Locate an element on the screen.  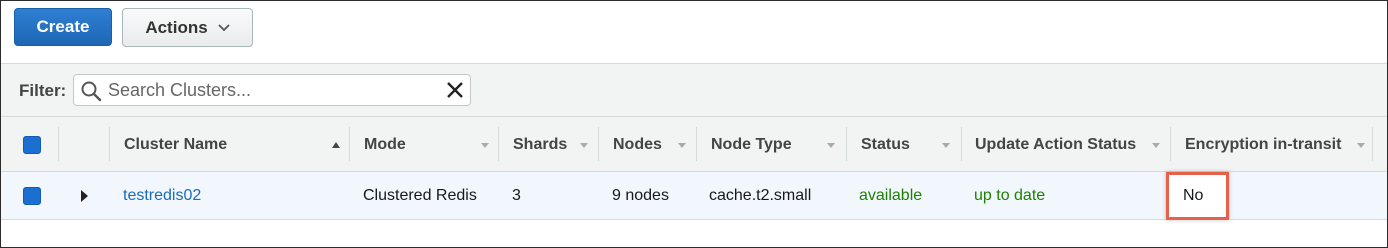
column-header-status: Status is located at coordinates (904, 144).